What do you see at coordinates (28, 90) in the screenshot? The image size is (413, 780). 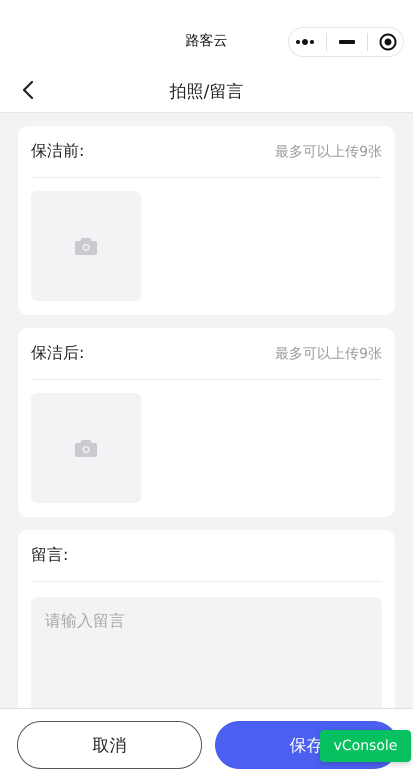 I see `back-icon` at bounding box center [28, 90].